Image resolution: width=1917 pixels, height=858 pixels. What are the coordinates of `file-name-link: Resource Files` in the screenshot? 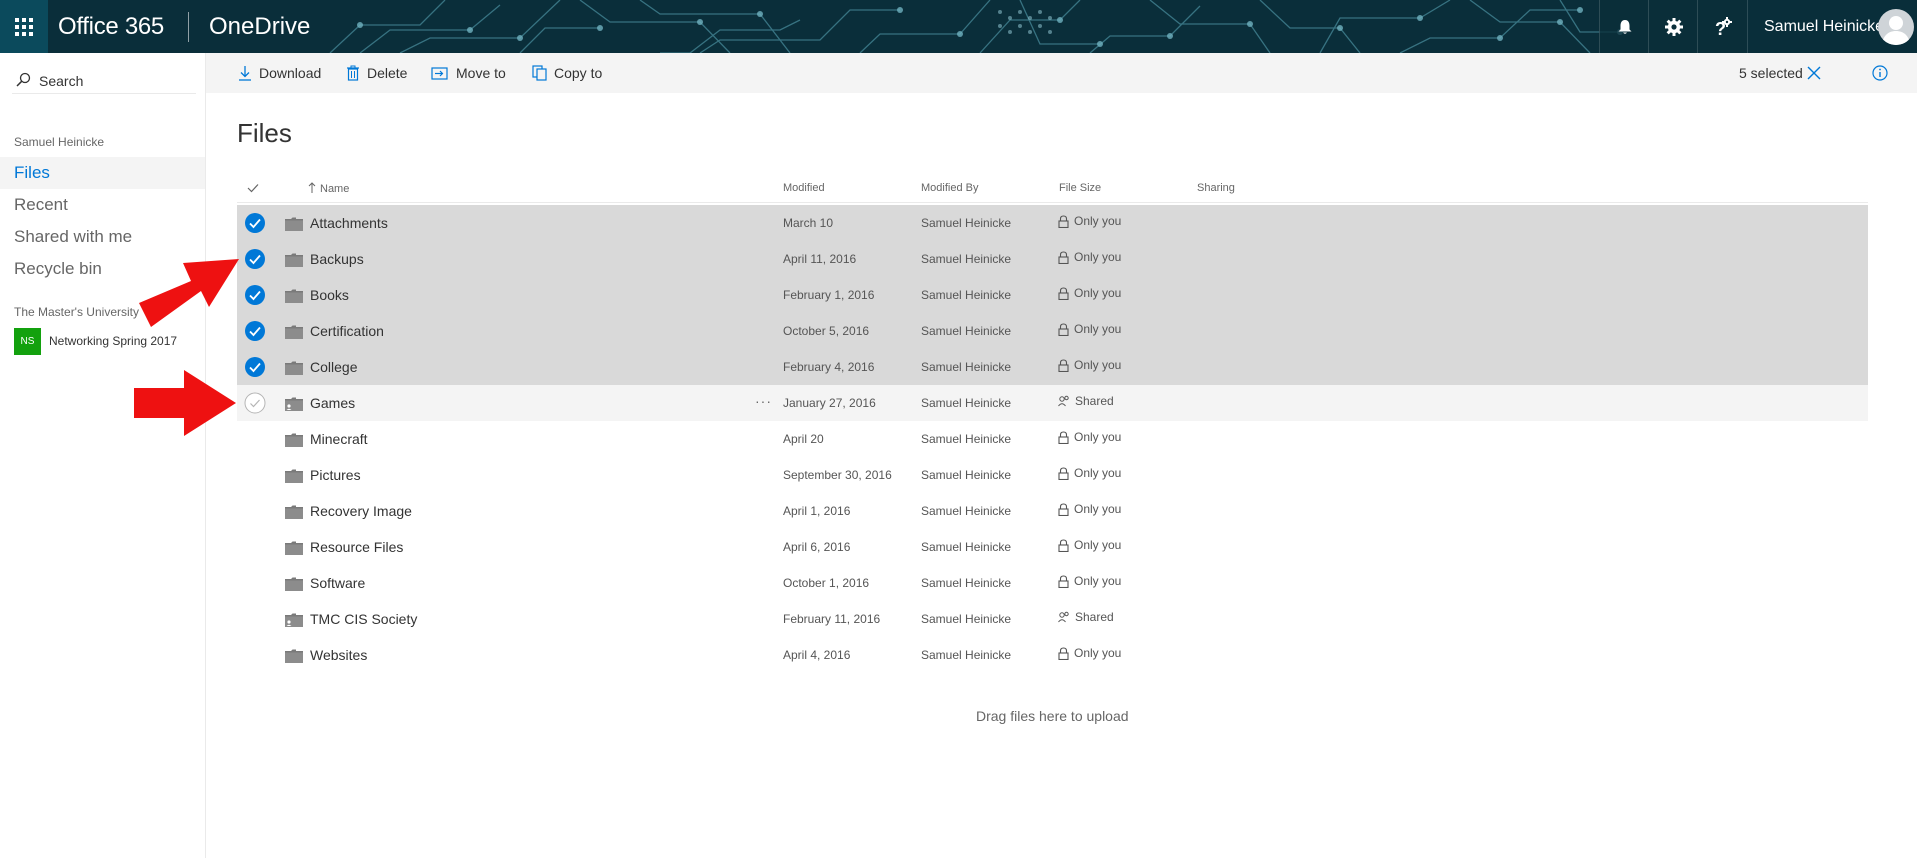 It's located at (356, 547).